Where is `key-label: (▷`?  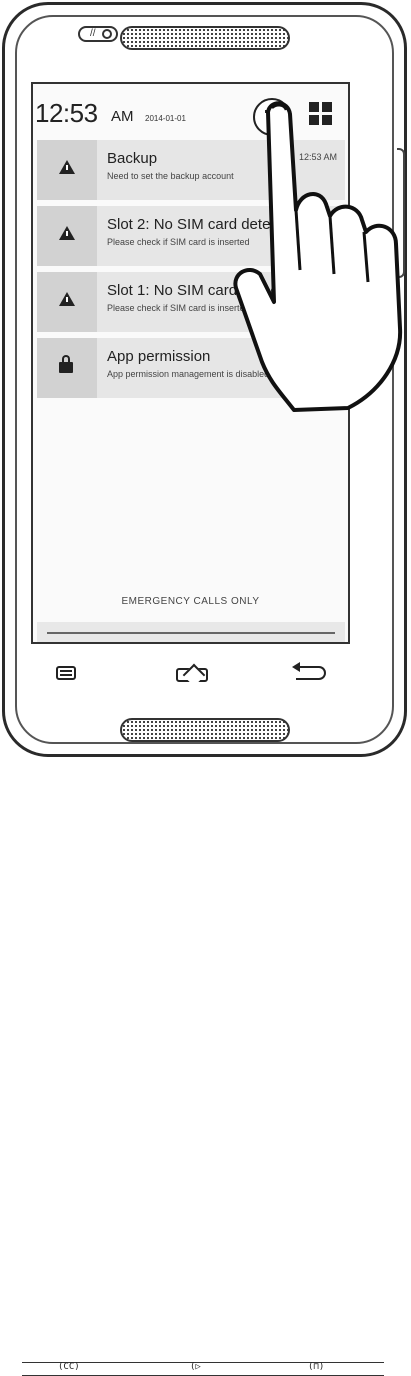 key-label: (▷ is located at coordinates (195, 1367).